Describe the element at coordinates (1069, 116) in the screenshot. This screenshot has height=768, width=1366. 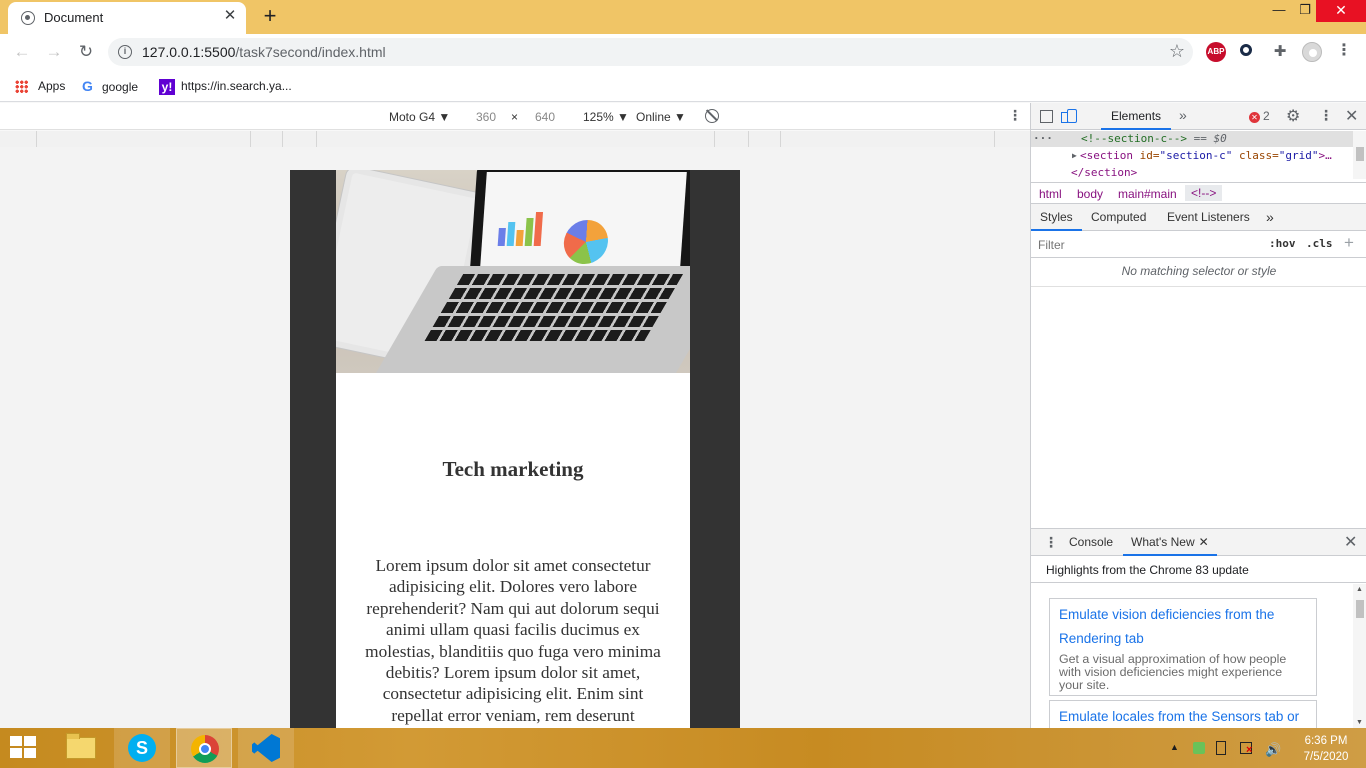
I see `toggle-device-icon` at that location.